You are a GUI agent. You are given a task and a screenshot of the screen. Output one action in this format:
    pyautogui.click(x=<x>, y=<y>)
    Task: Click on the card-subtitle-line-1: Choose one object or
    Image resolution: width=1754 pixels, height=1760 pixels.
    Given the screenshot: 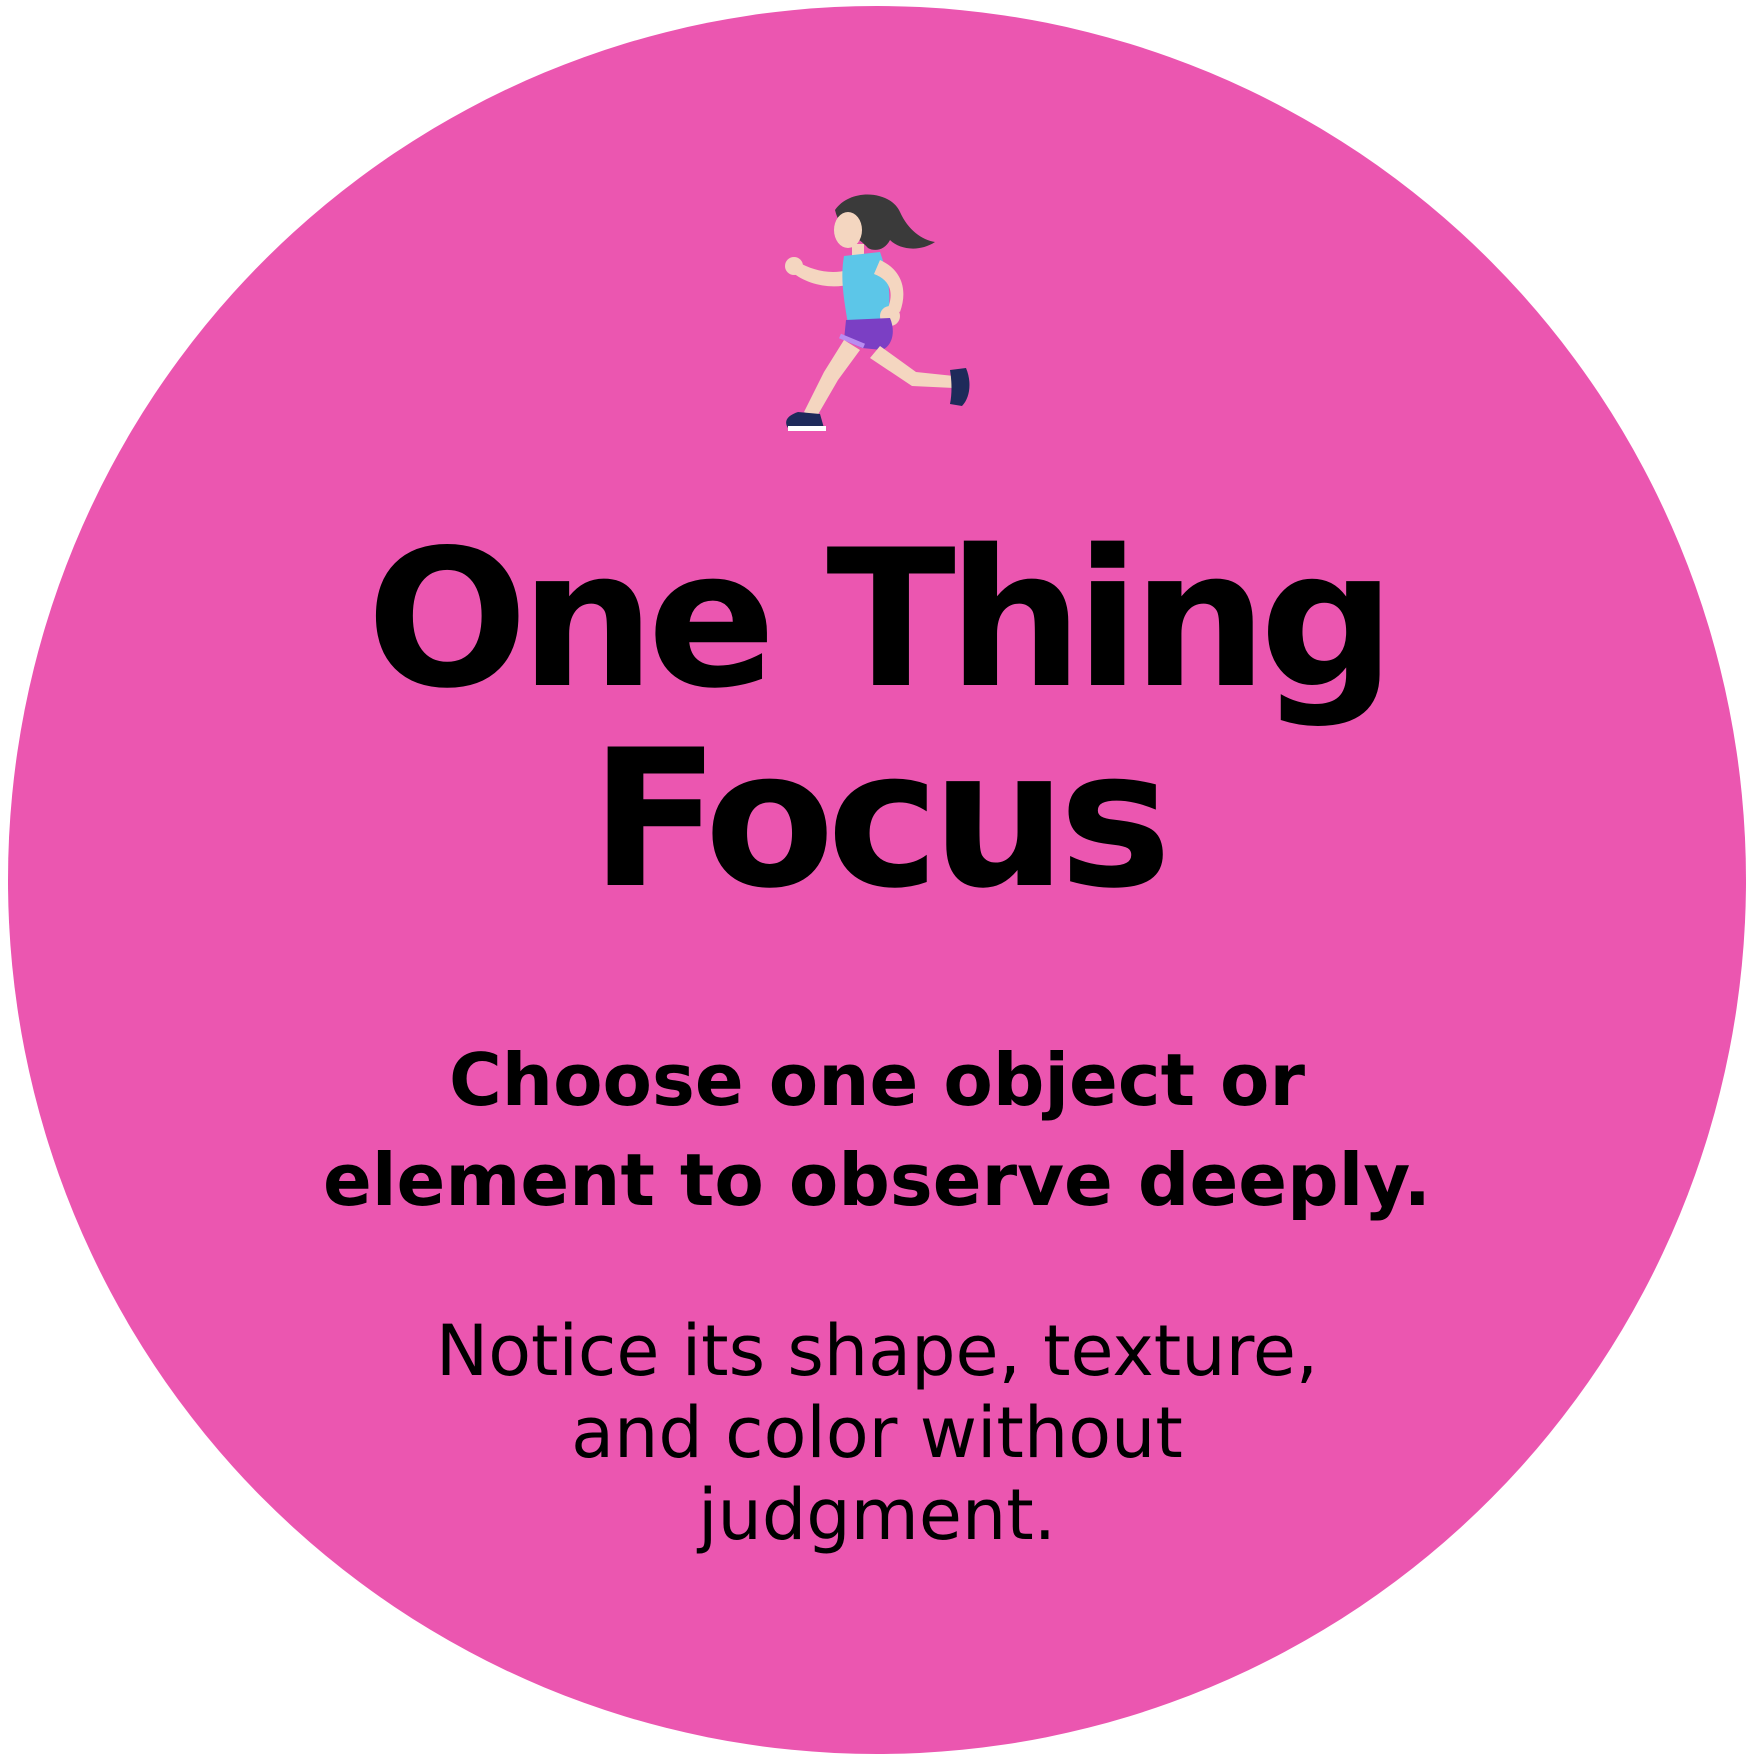 What is the action you would take?
    pyautogui.click(x=877, y=1080)
    